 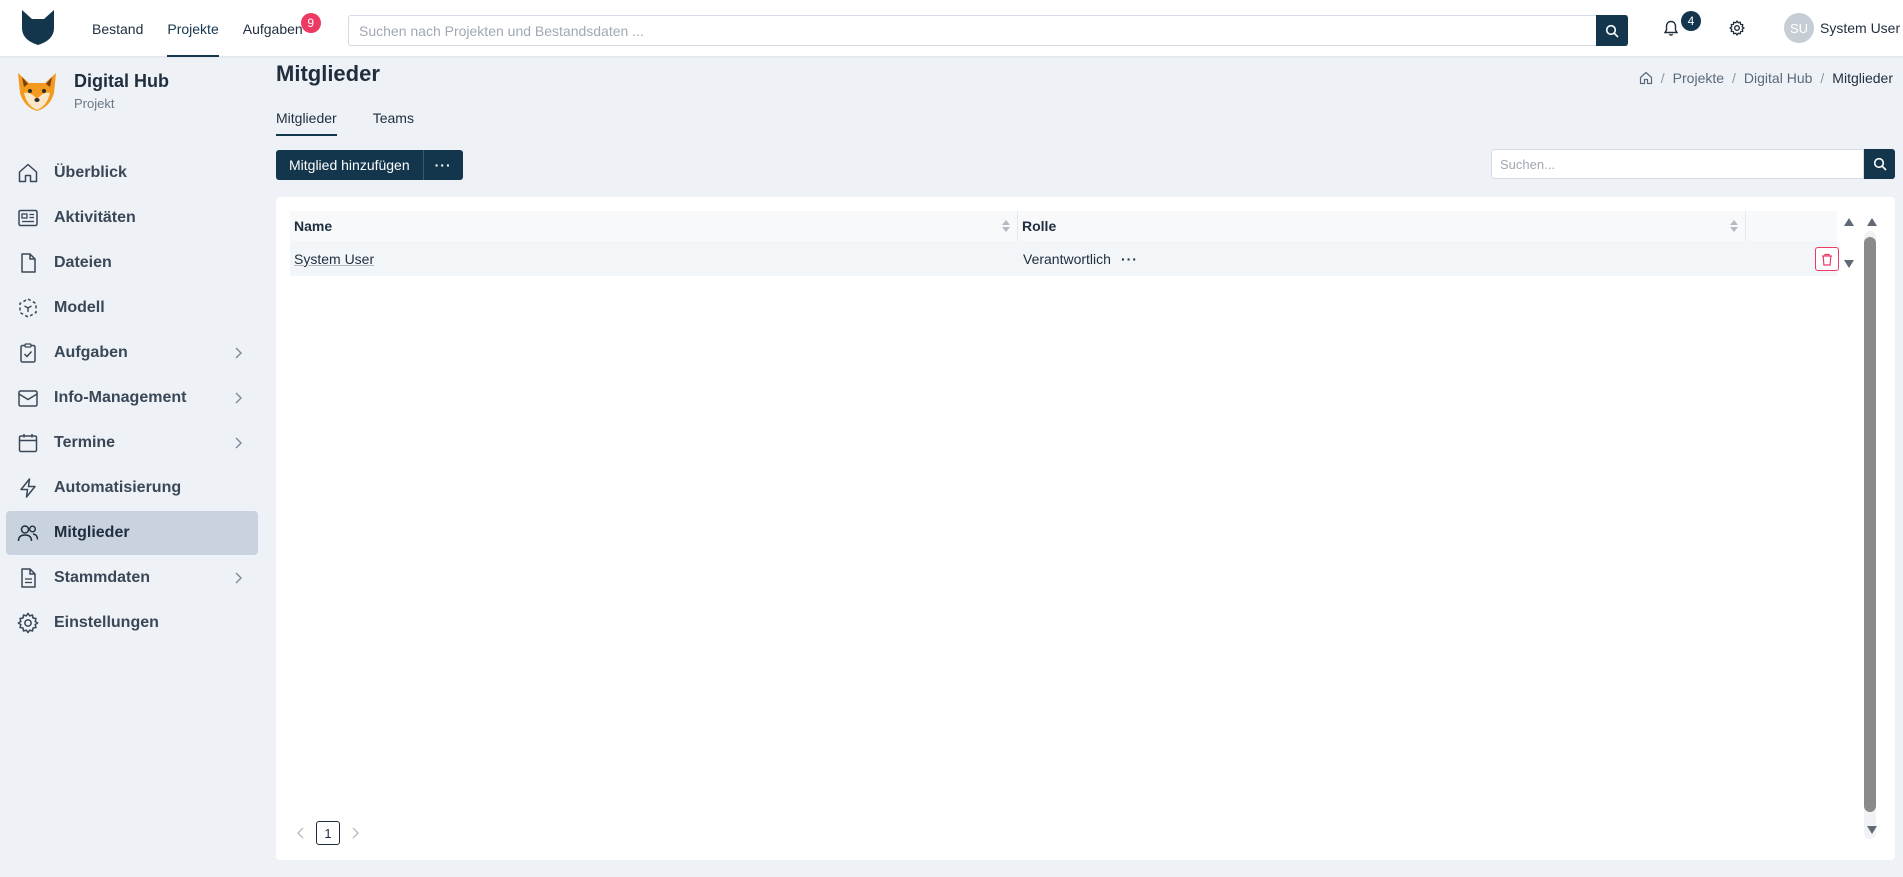 I want to click on sidebar-item-label: Automatisierung, so click(x=118, y=487).